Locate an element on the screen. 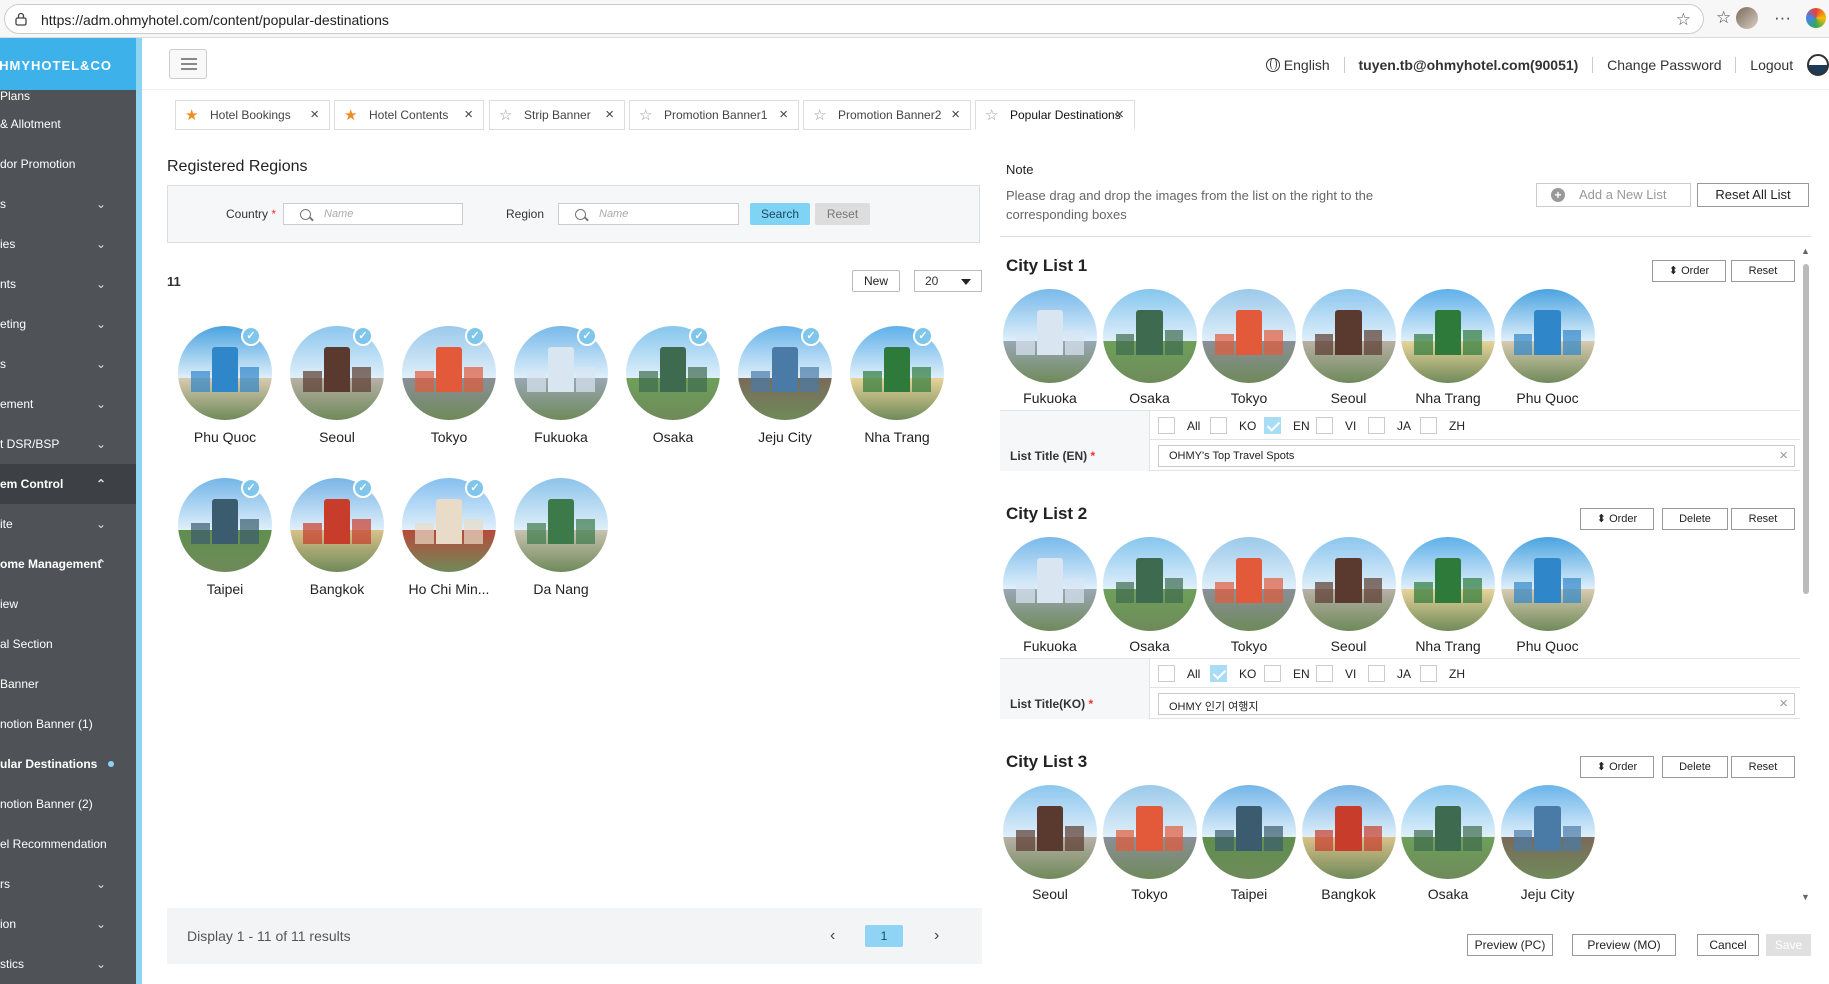 The height and width of the screenshot is (984, 1829). sidebar-item: rs ⌄ is located at coordinates (71, 884).